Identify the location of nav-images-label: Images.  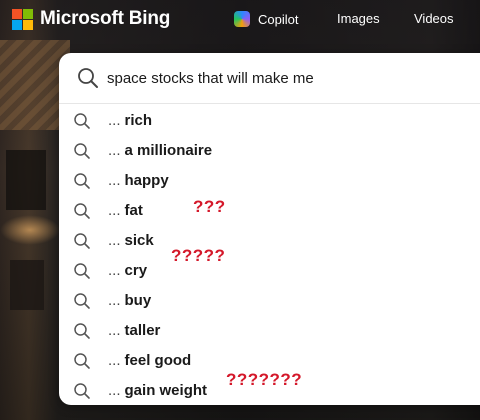
(358, 18).